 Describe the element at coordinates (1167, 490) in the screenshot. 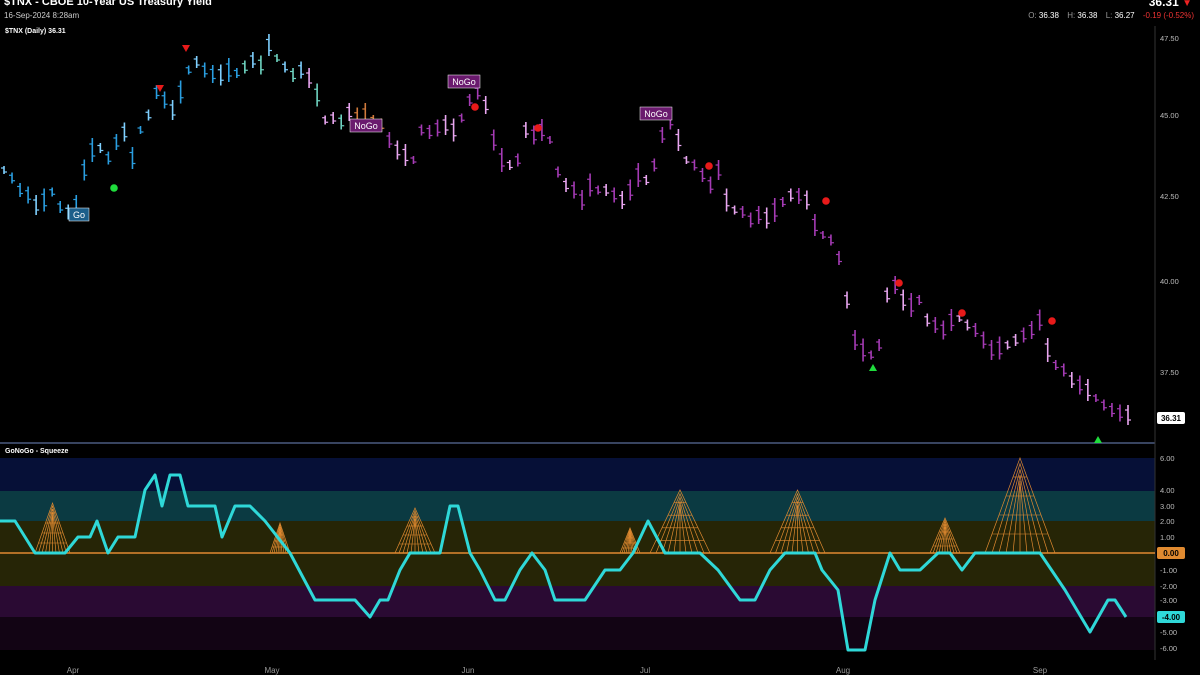

I see `oscillator-axis-tick: 4.00` at that location.